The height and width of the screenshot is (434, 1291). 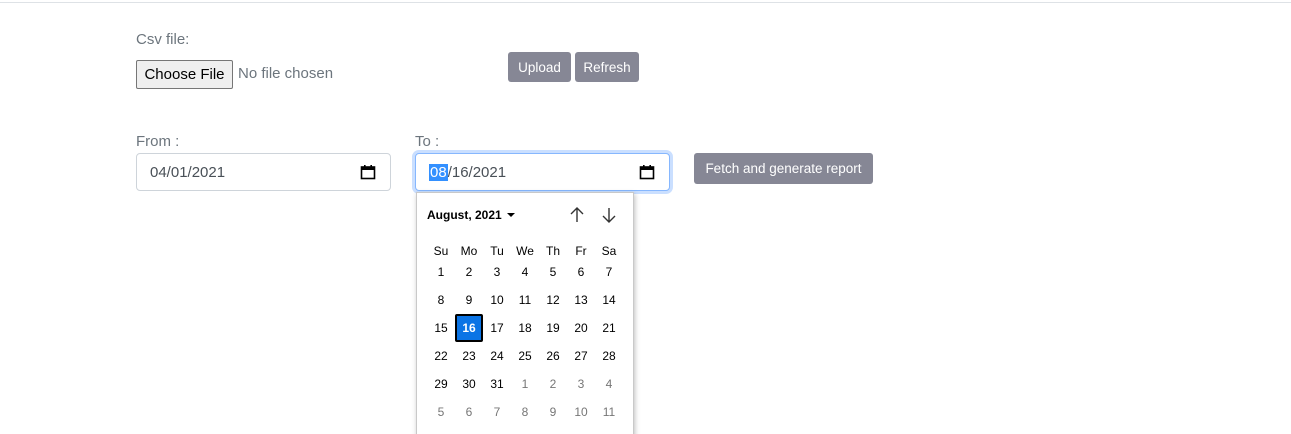 What do you see at coordinates (477, 172) in the screenshot?
I see `to-date-rest: /16/2021` at bounding box center [477, 172].